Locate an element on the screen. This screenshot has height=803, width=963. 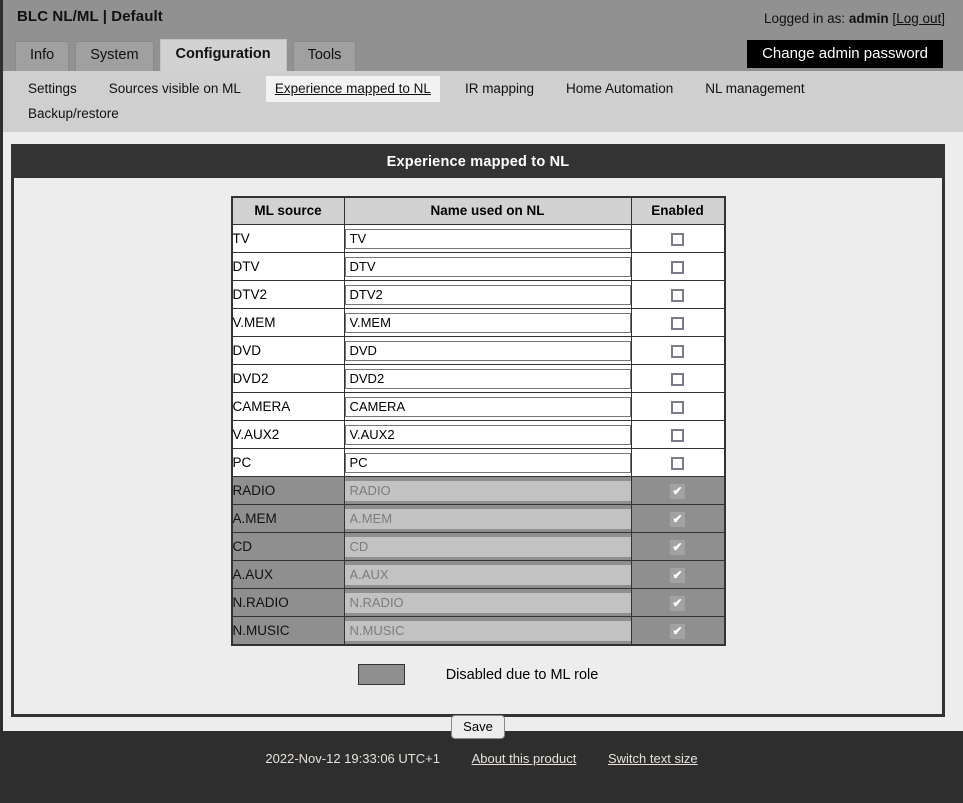
page-title: BLC NL/ML | Default is located at coordinates (90, 16).